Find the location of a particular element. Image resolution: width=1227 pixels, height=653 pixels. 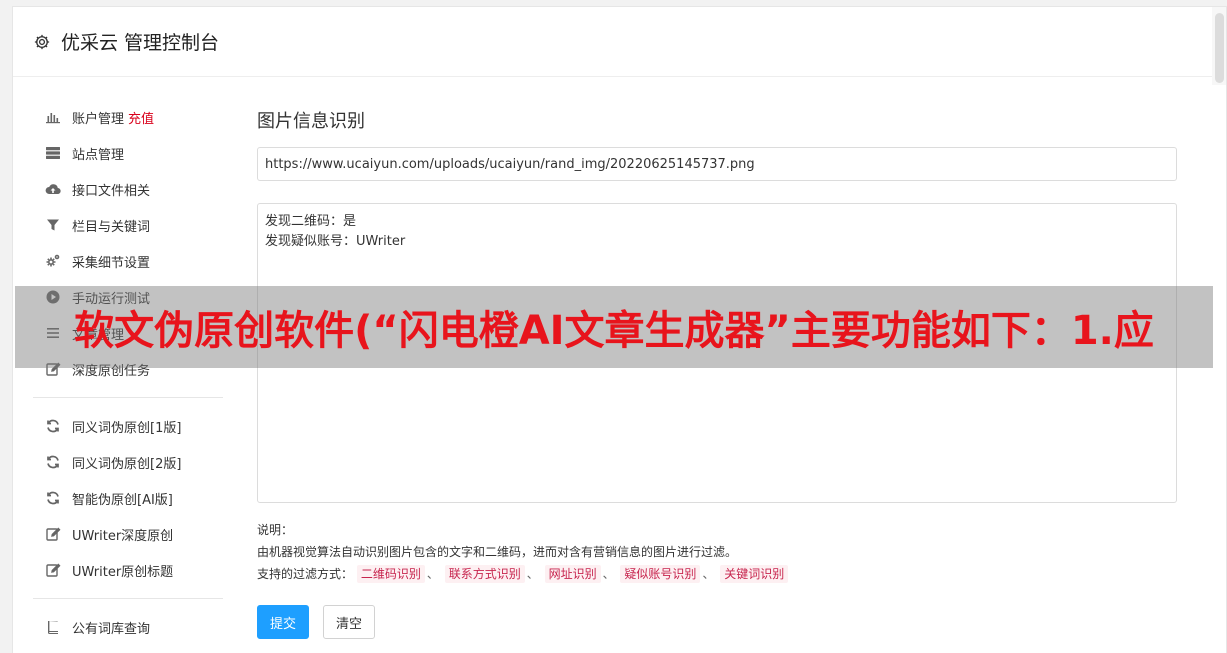

list-icon is located at coordinates (53, 333).